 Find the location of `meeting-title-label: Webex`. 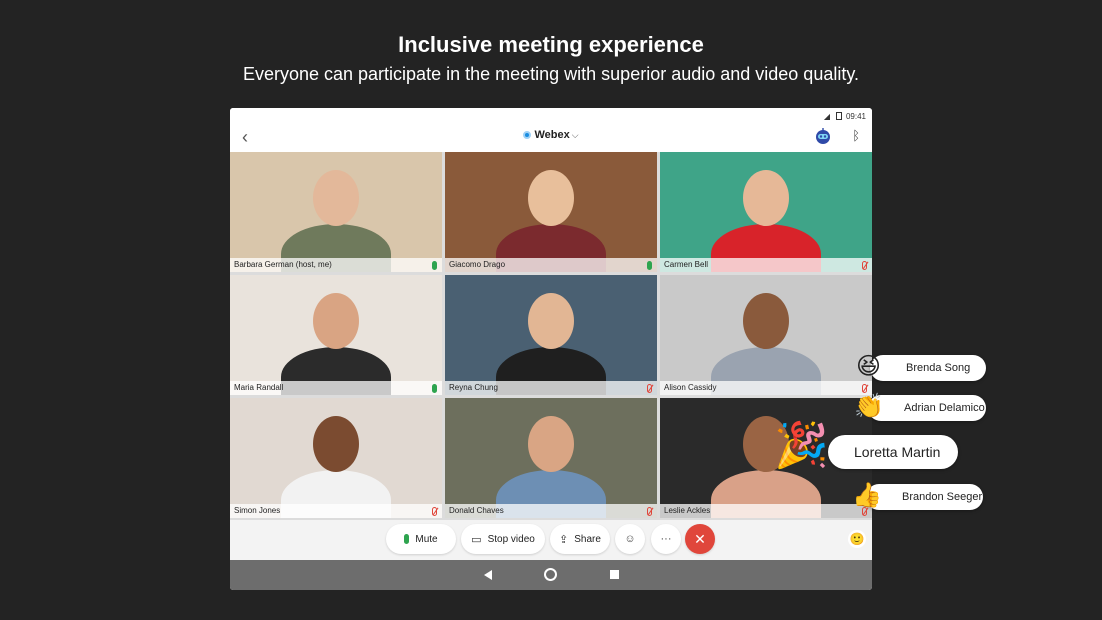

meeting-title-label: Webex is located at coordinates (552, 135).